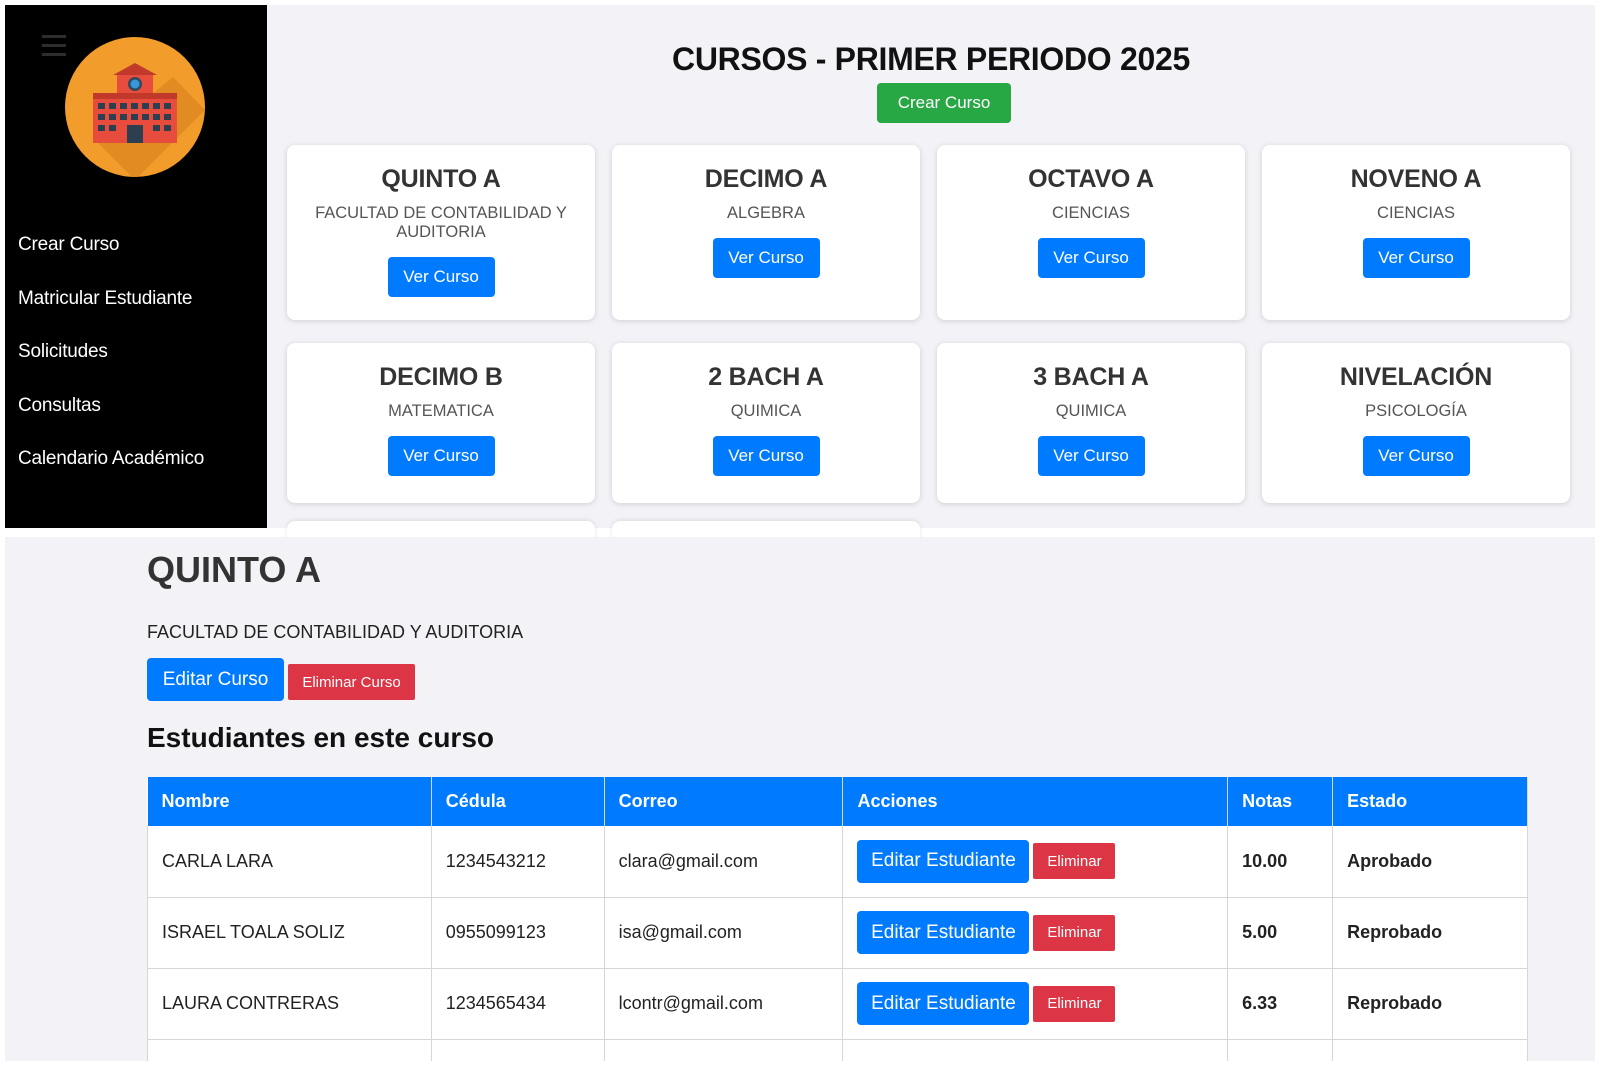 Image resolution: width=1600 pixels, height=1066 pixels. Describe the element at coordinates (517, 1004) in the screenshot. I see `student-id: 1234565434` at that location.